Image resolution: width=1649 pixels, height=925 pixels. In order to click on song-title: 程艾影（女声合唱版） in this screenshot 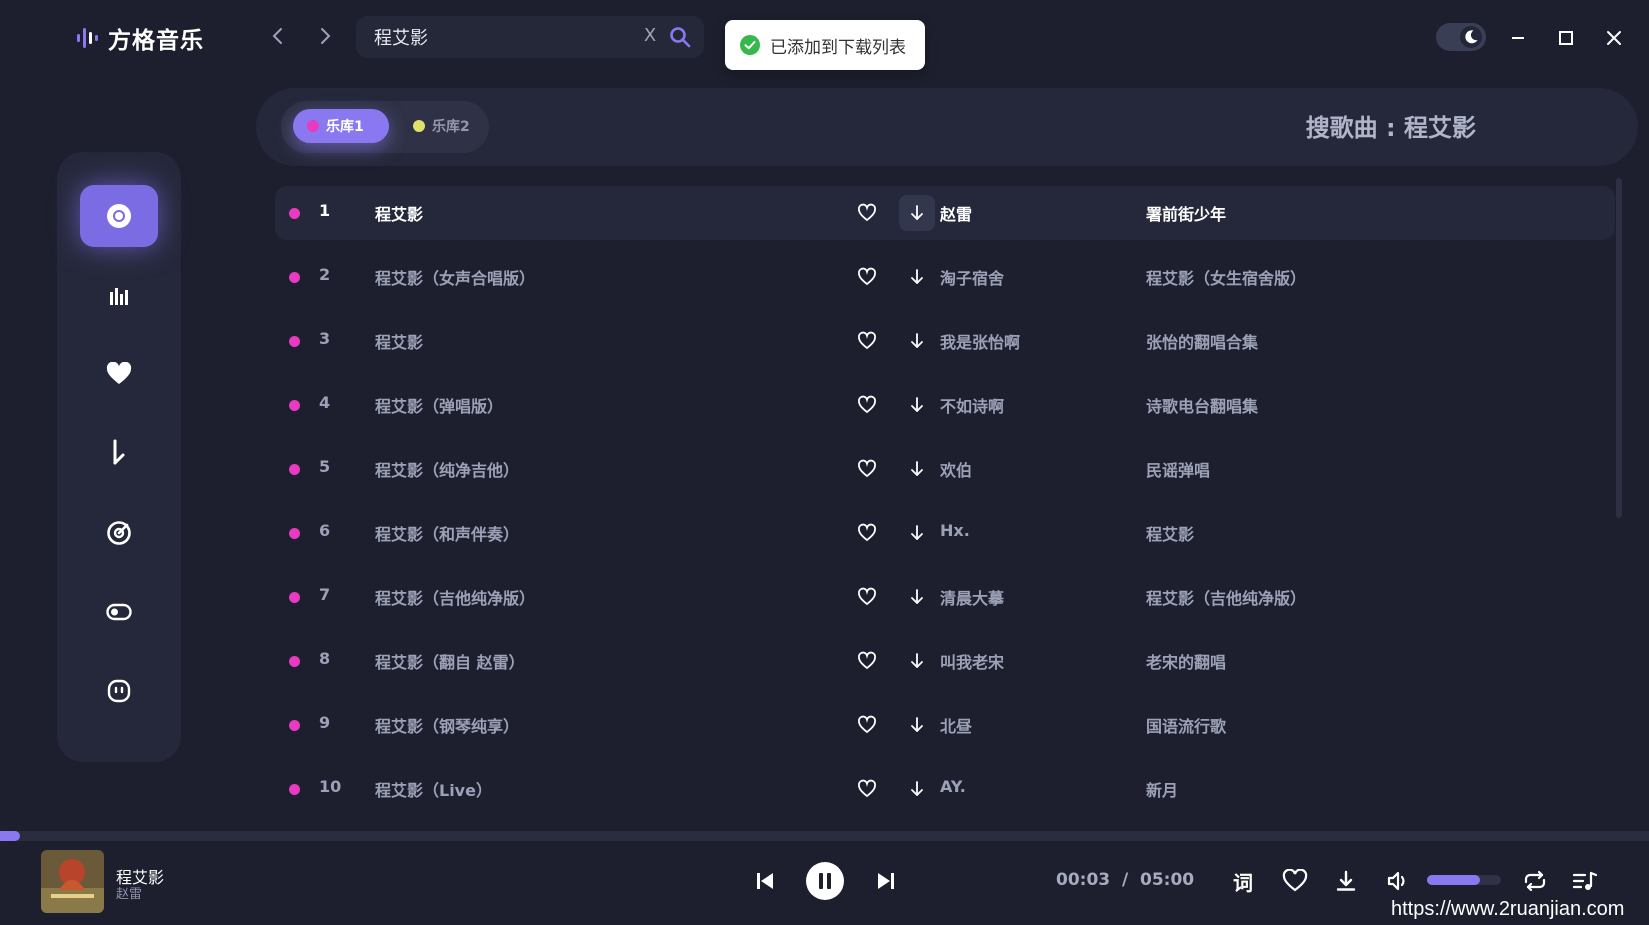, I will do `click(455, 277)`.